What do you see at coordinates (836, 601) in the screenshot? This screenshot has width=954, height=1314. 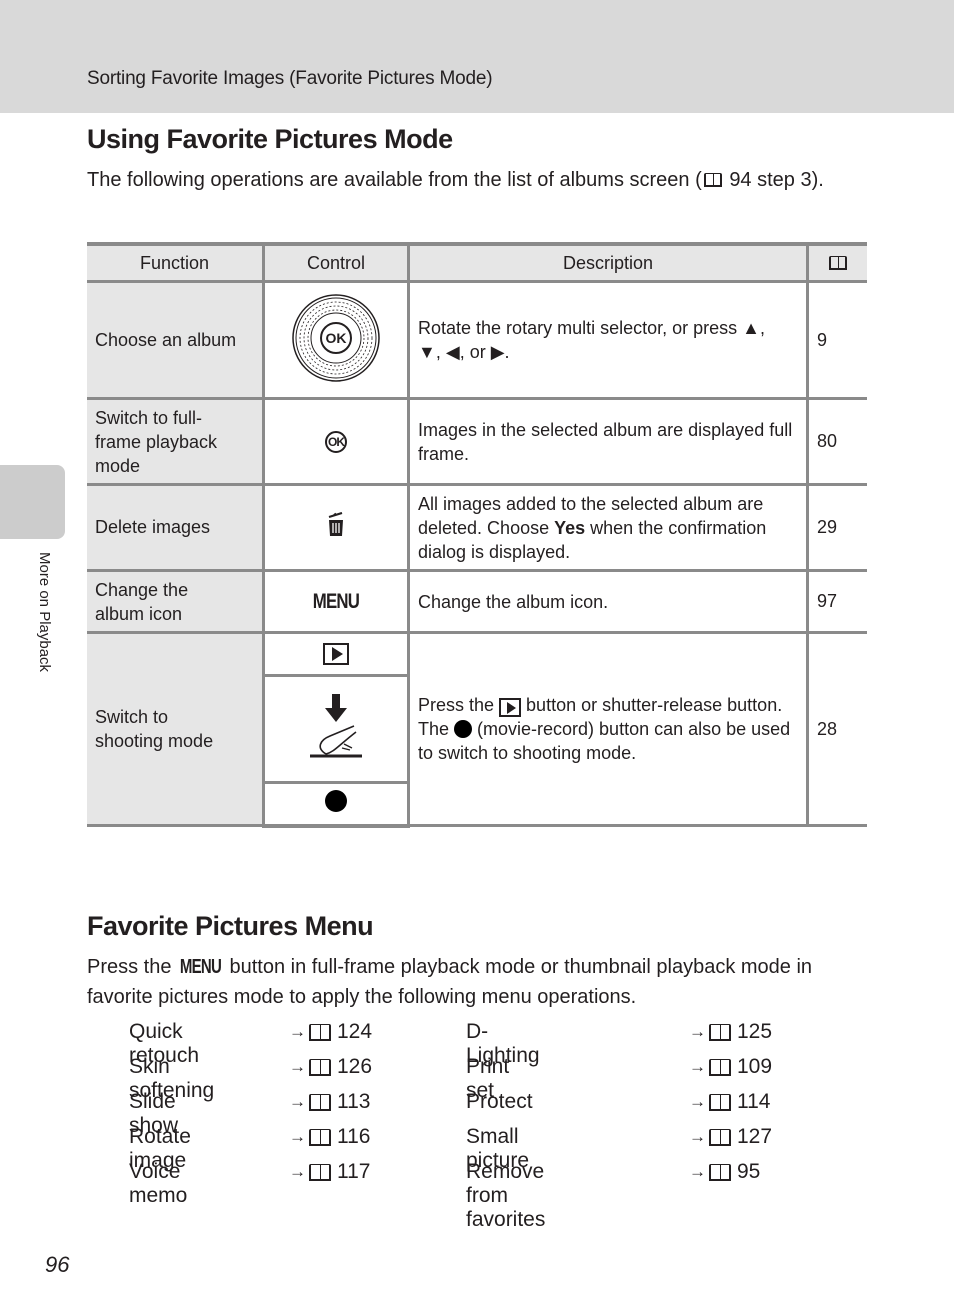 I see `page-ref-cell: 97` at bounding box center [836, 601].